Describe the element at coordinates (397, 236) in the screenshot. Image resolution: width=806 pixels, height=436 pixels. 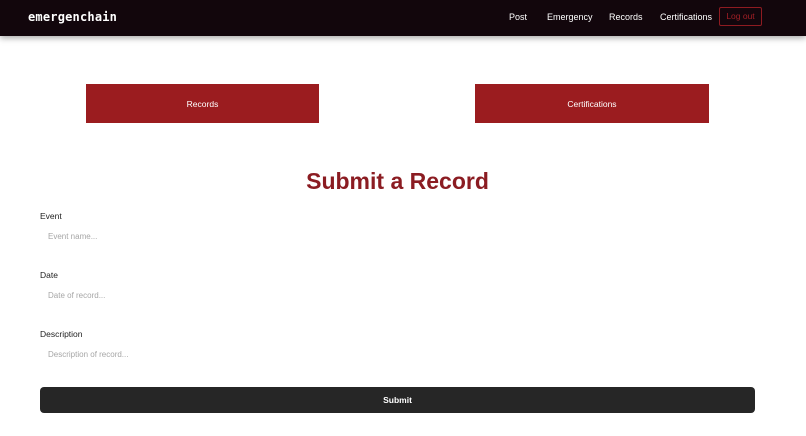
I see `event-input` at that location.